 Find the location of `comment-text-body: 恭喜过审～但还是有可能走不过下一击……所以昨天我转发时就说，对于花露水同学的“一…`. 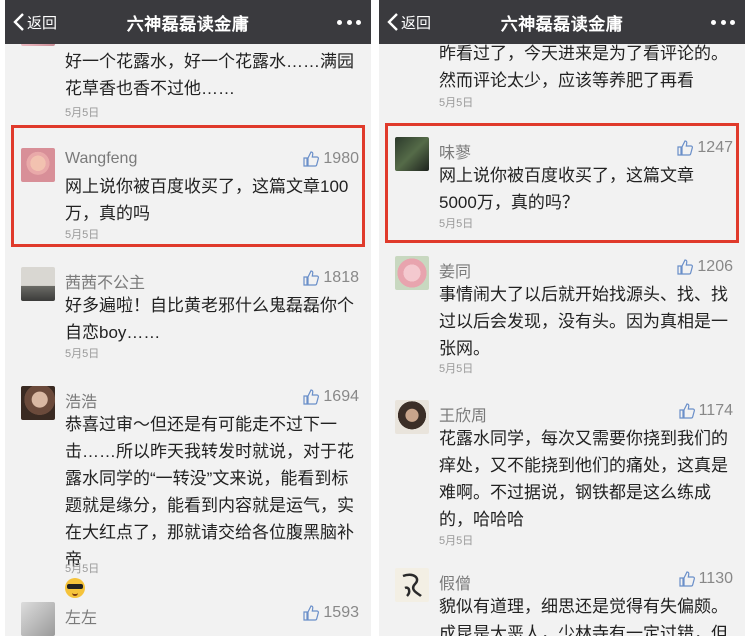

comment-text-body: 恭喜过审～但还是有可能走不过下一击……所以昨天我转发时就说，对于花露水同学的“一… is located at coordinates (209, 492).